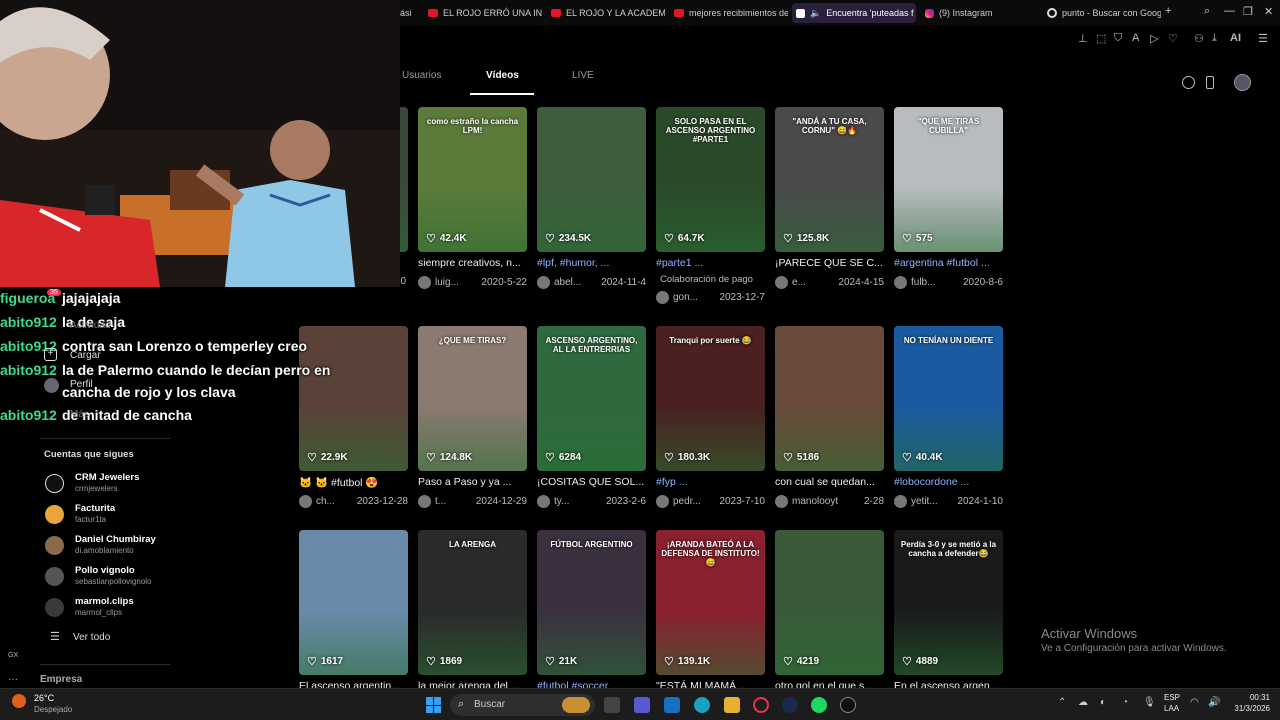  Describe the element at coordinates (472, 398) in the screenshot. I see `video-thumbnail: ¿QUE ME TIRAS?` at that location.